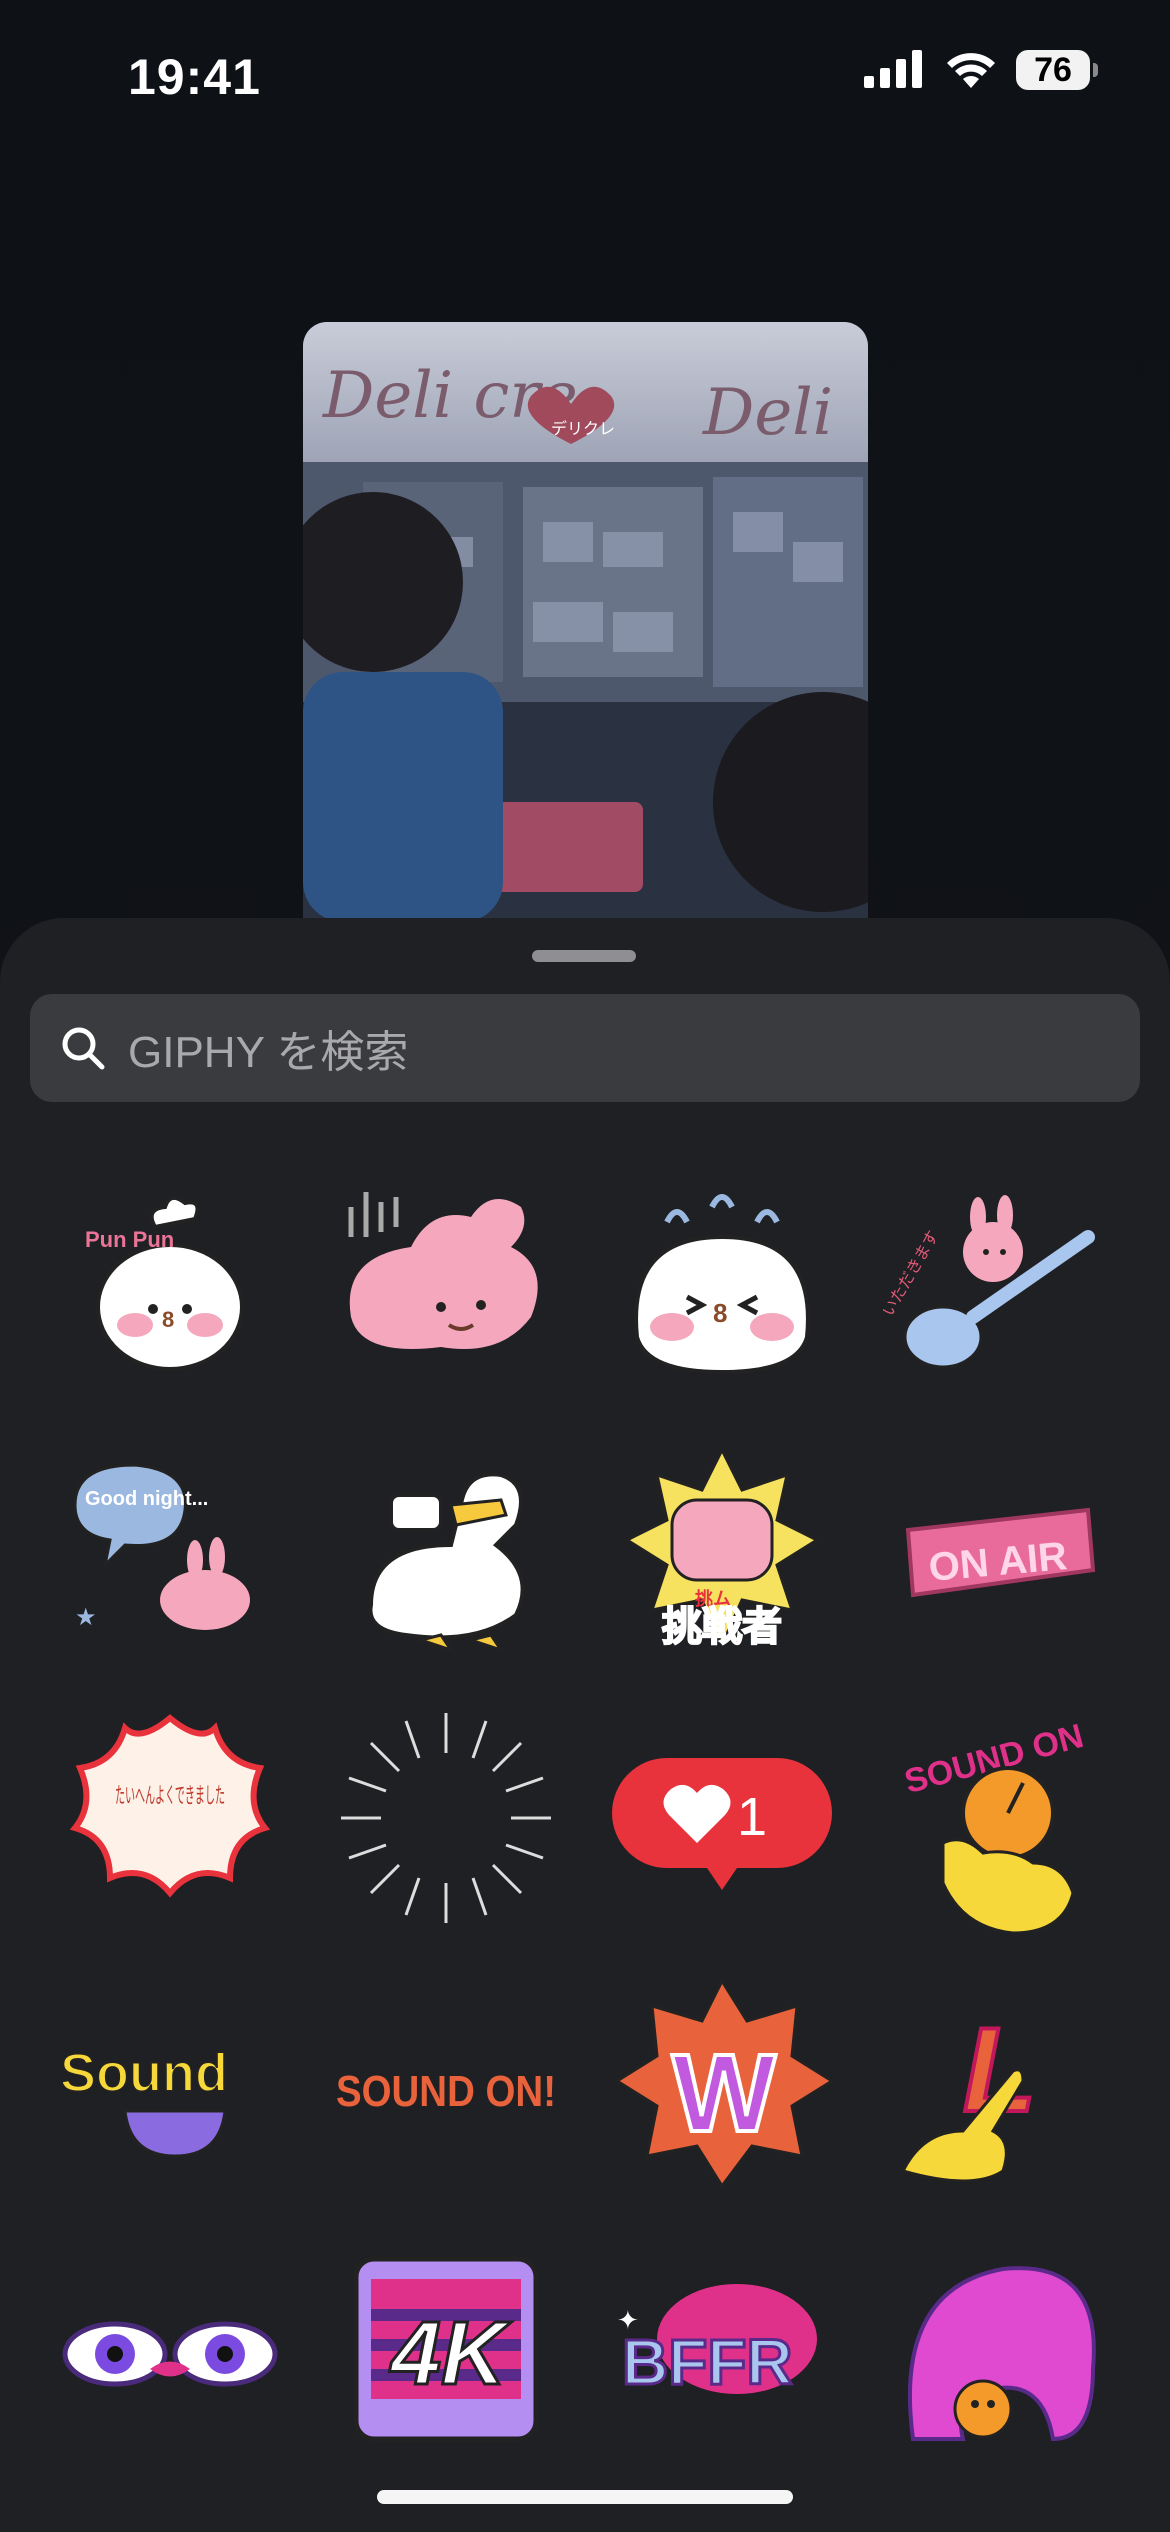 The height and width of the screenshot is (2532, 1170). Describe the element at coordinates (913, 1273) in the screenshot. I see `sticker-spoon-label: いただきます` at that location.